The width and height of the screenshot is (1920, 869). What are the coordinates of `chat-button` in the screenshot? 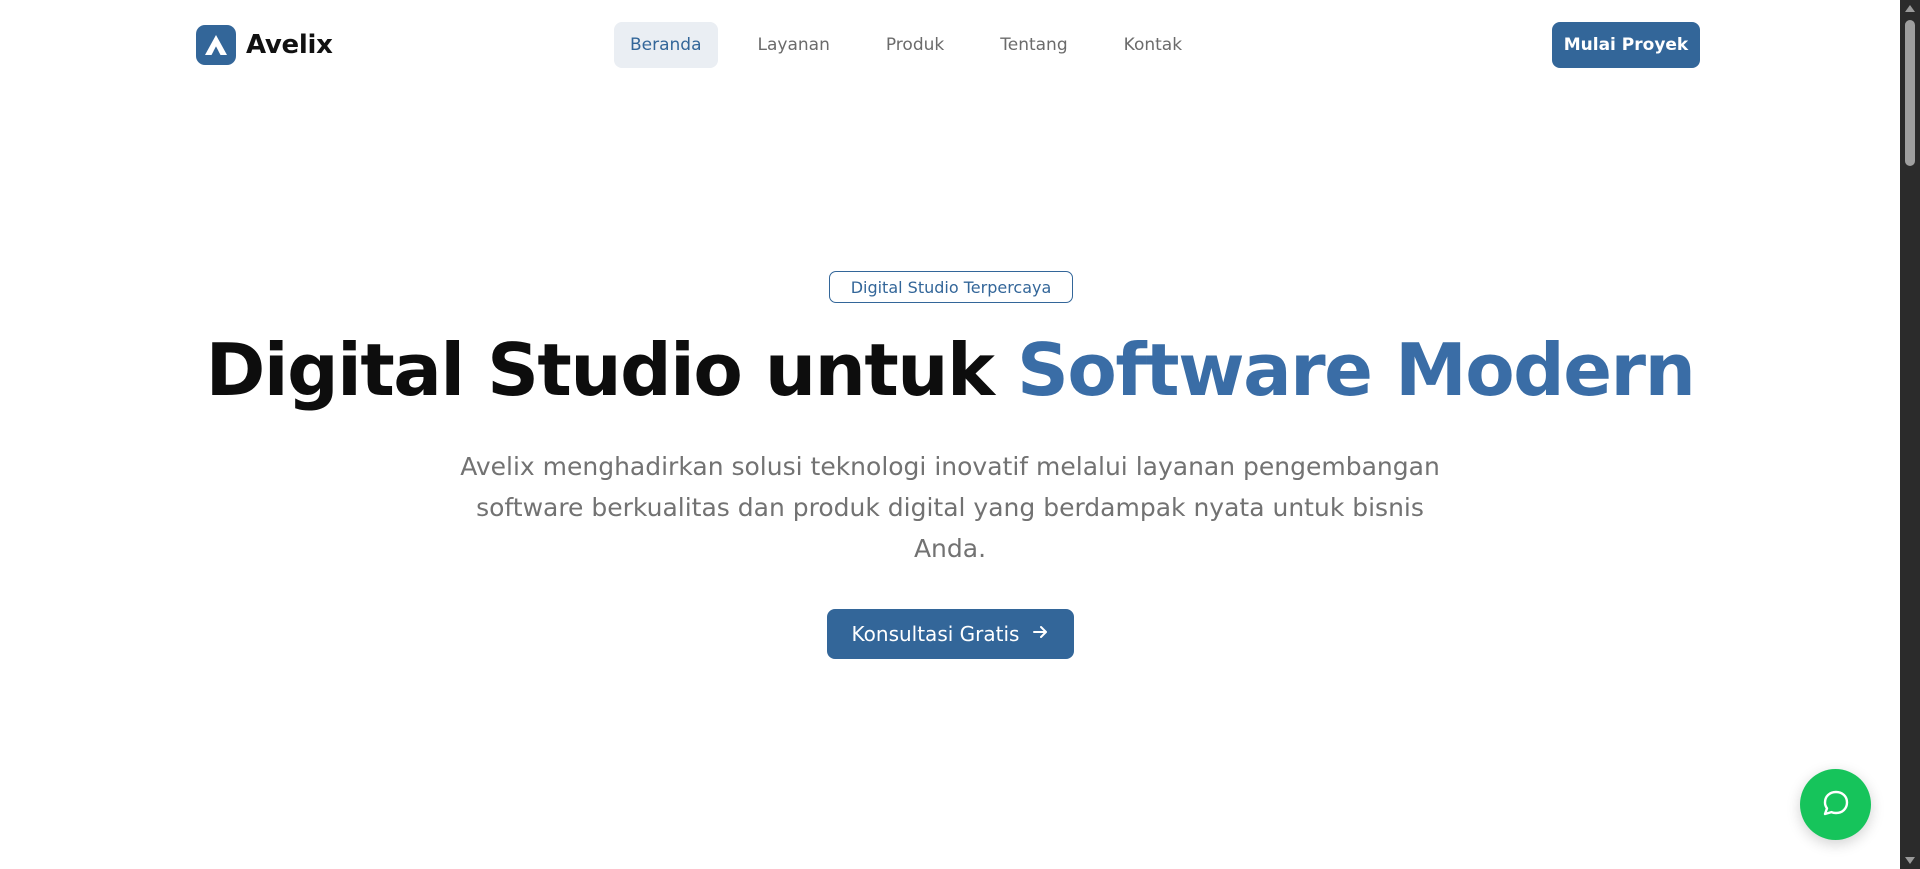 It's located at (1835, 804).